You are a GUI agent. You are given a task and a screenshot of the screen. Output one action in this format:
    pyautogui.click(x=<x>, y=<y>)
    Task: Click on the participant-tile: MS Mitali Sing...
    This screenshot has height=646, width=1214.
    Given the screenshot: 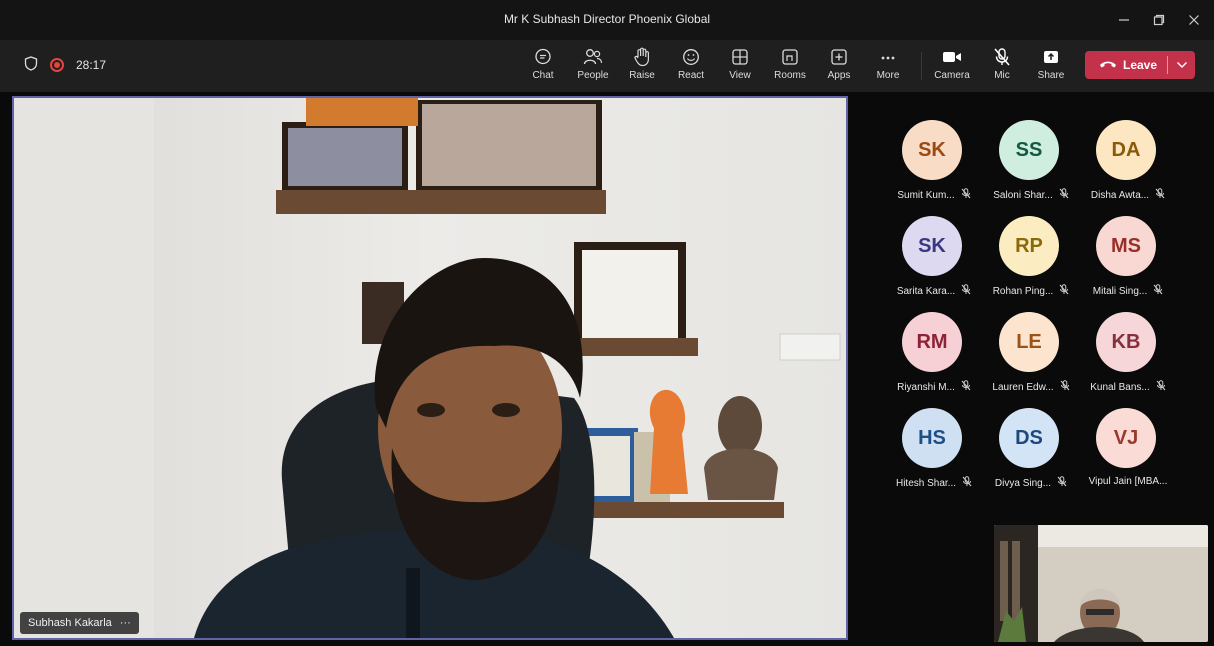 What is the action you would take?
    pyautogui.click(x=1128, y=252)
    